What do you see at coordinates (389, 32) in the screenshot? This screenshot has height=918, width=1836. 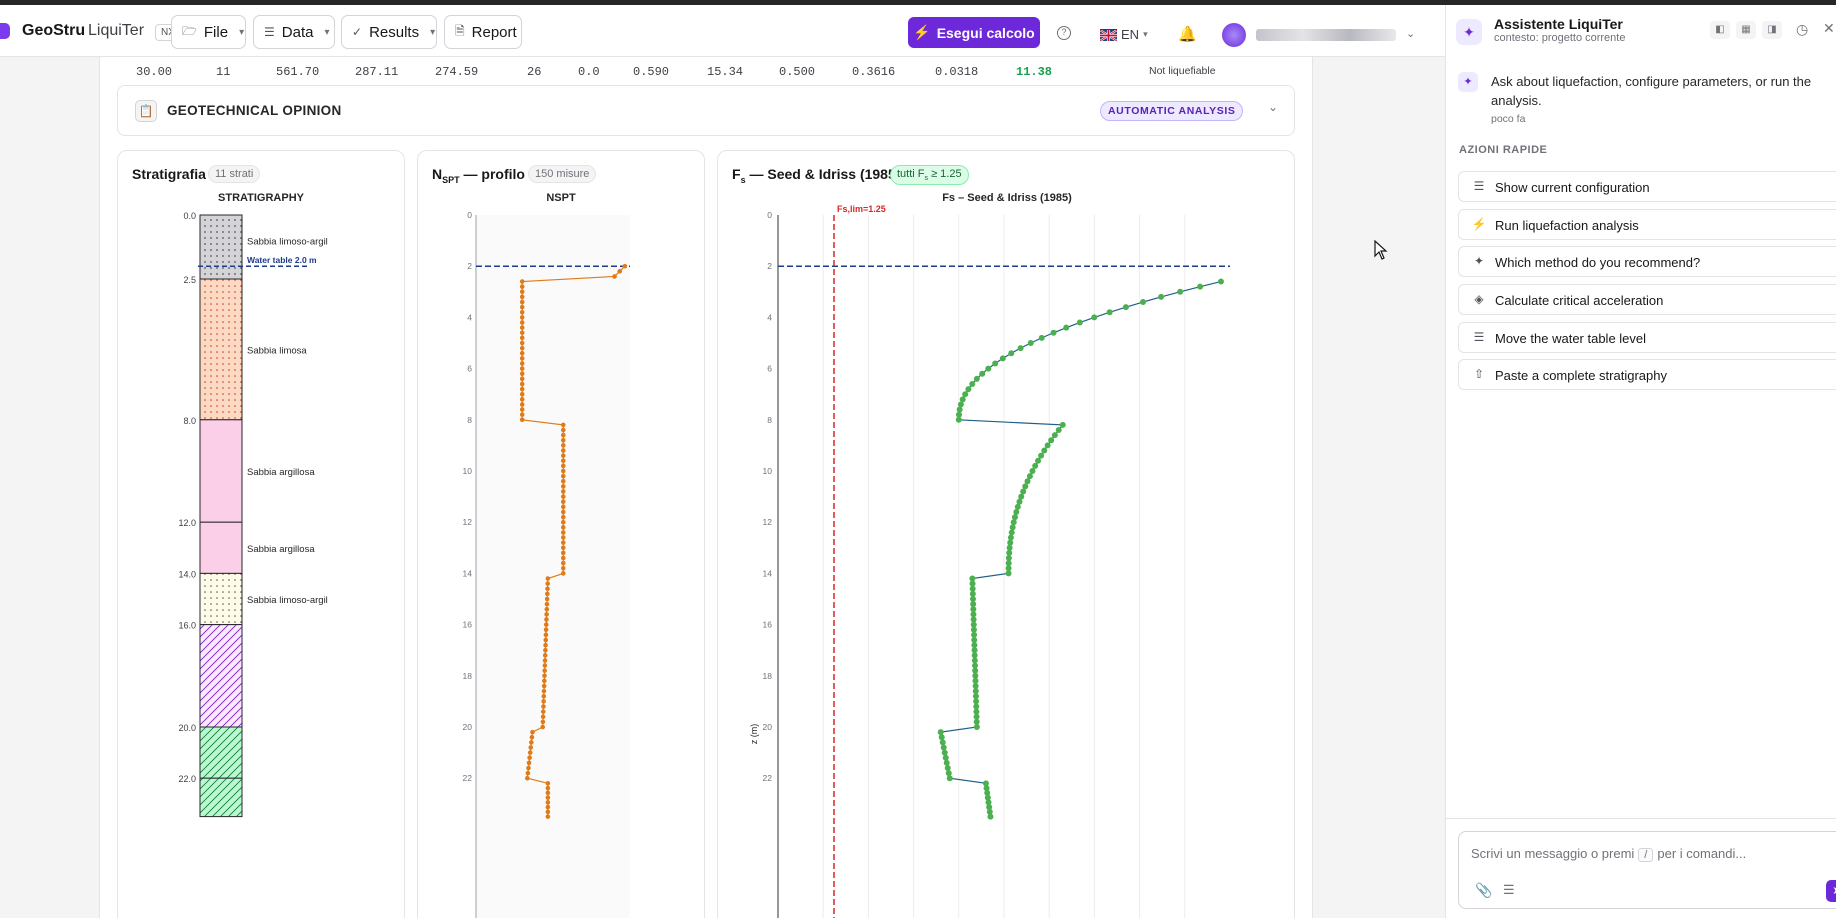 I see `results-menu-button: ✓ Results ▾` at bounding box center [389, 32].